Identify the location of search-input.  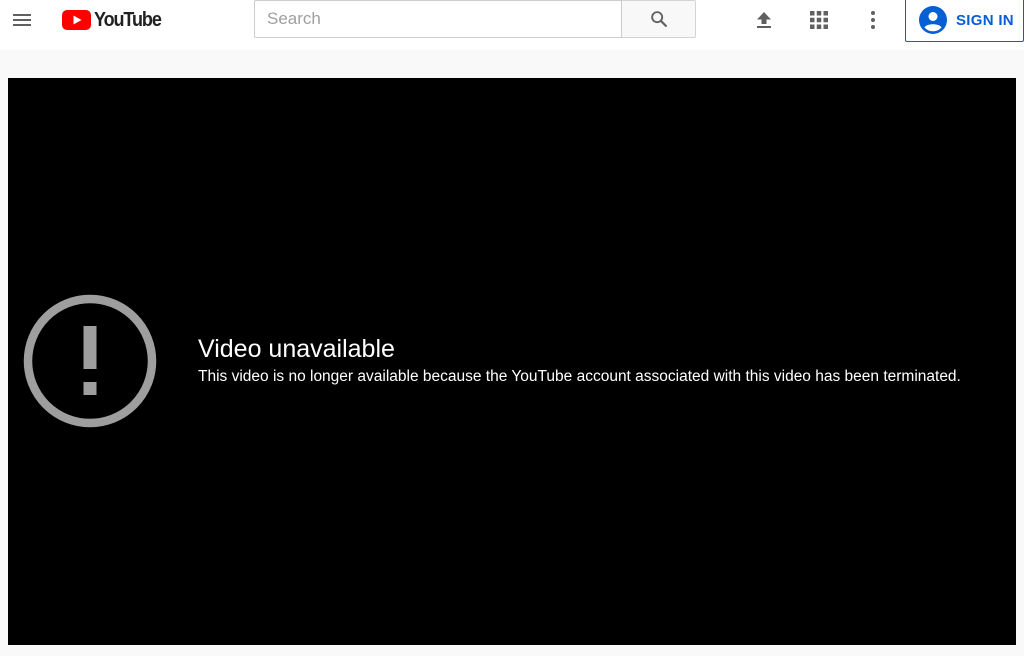
(438, 19).